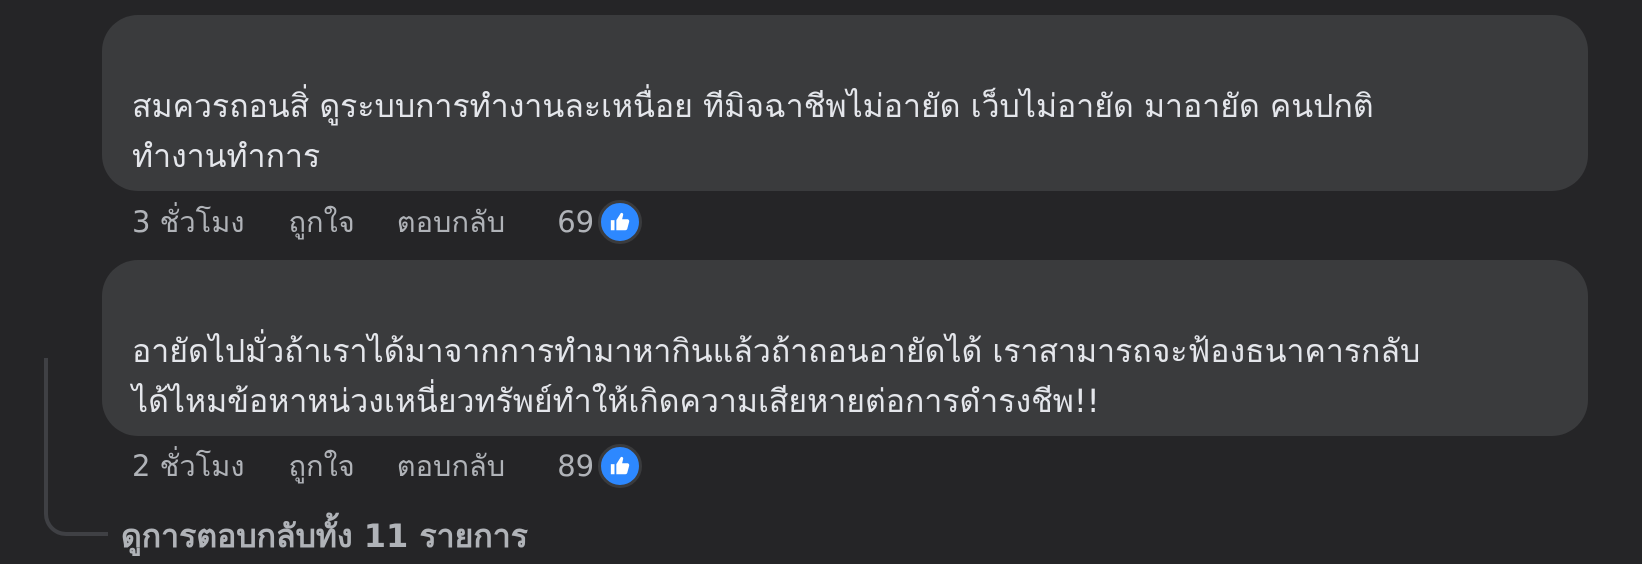  Describe the element at coordinates (576, 222) in the screenshot. I see `reaction-count: 69` at that location.